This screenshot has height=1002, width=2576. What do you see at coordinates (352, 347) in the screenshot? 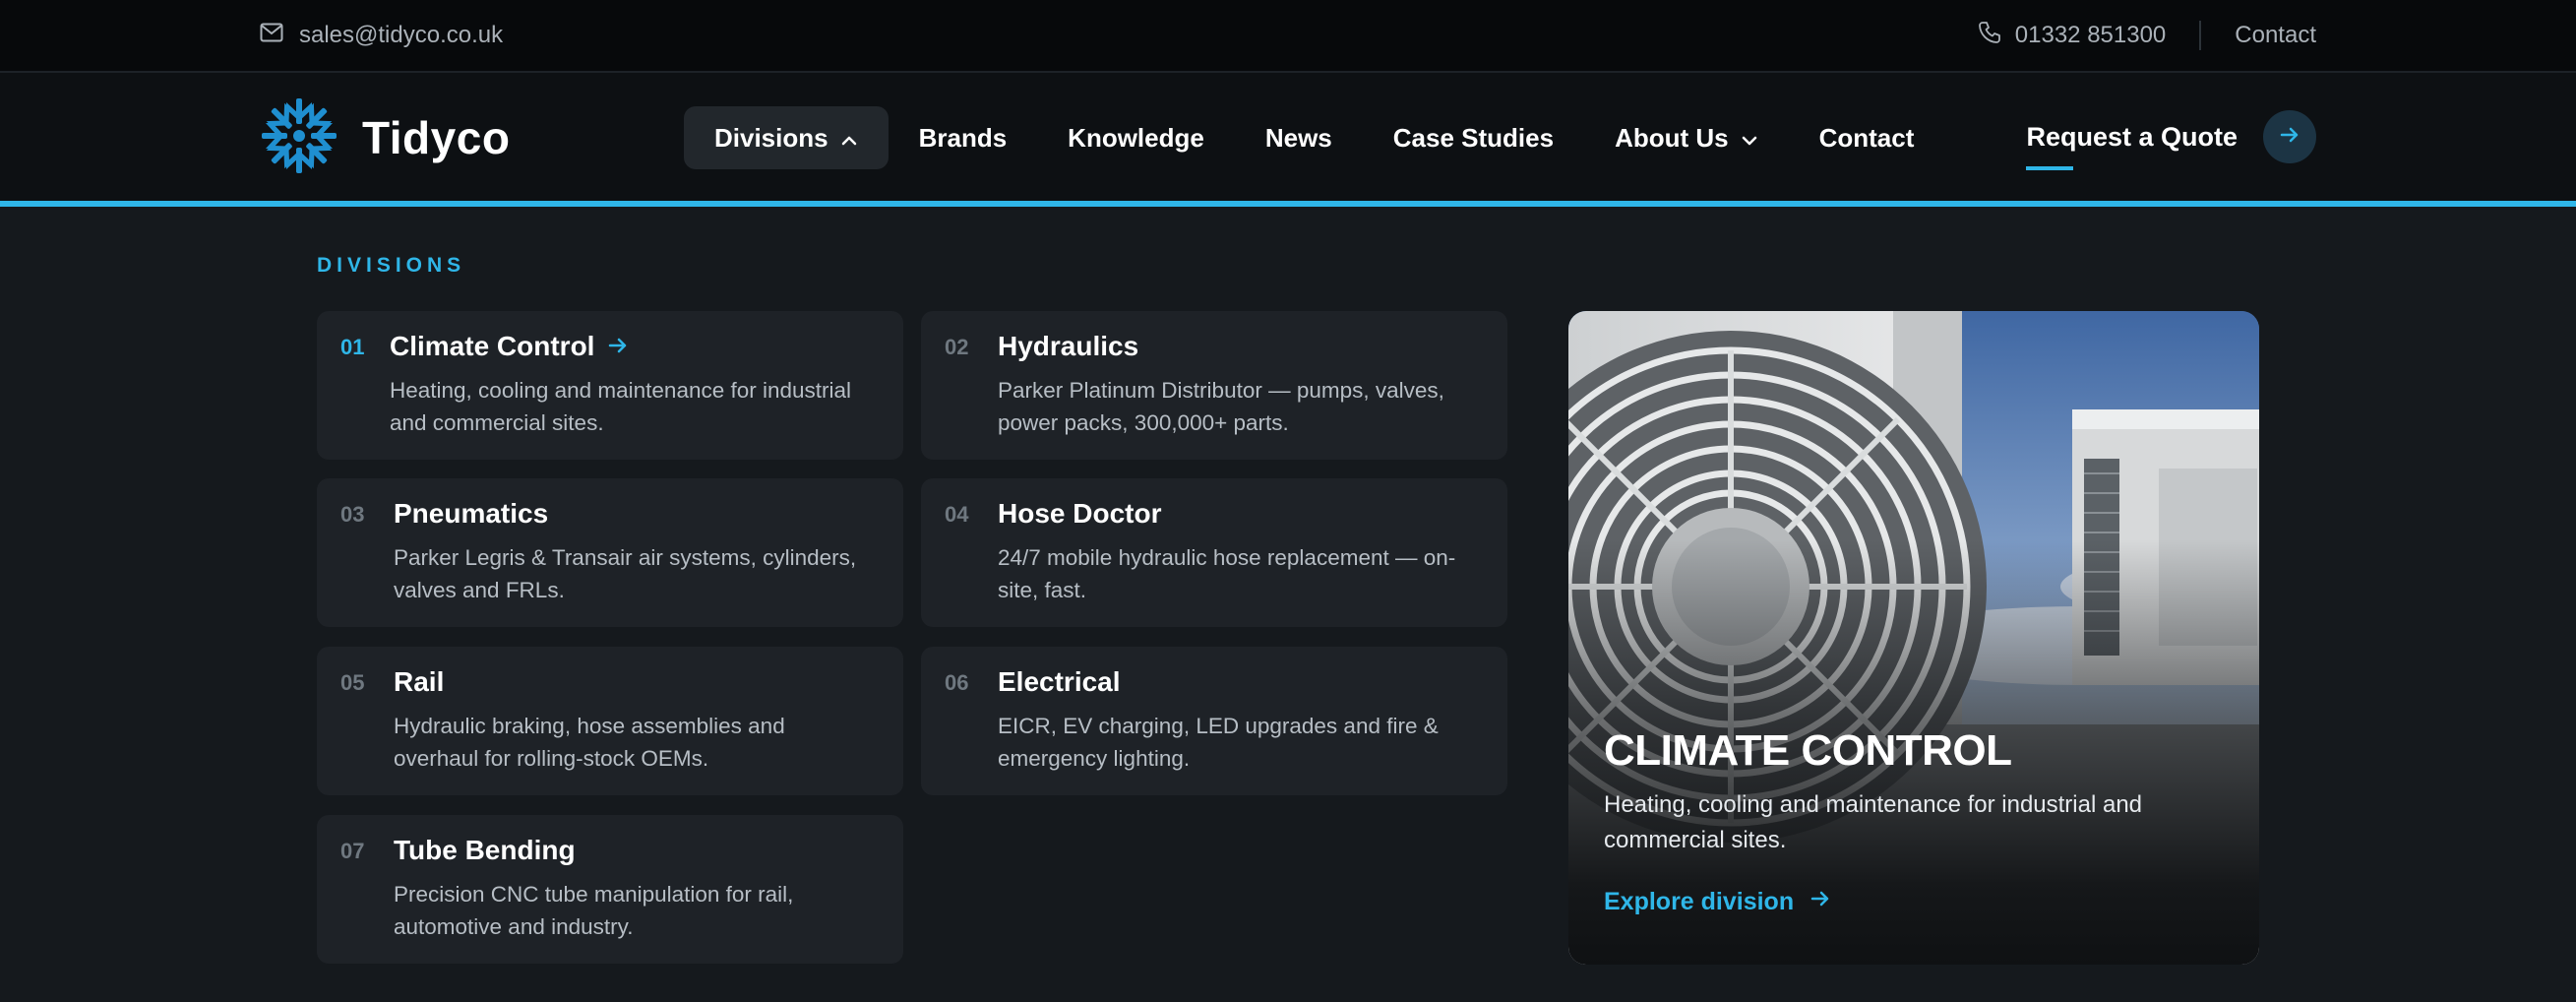
I see `division-number: 01` at bounding box center [352, 347].